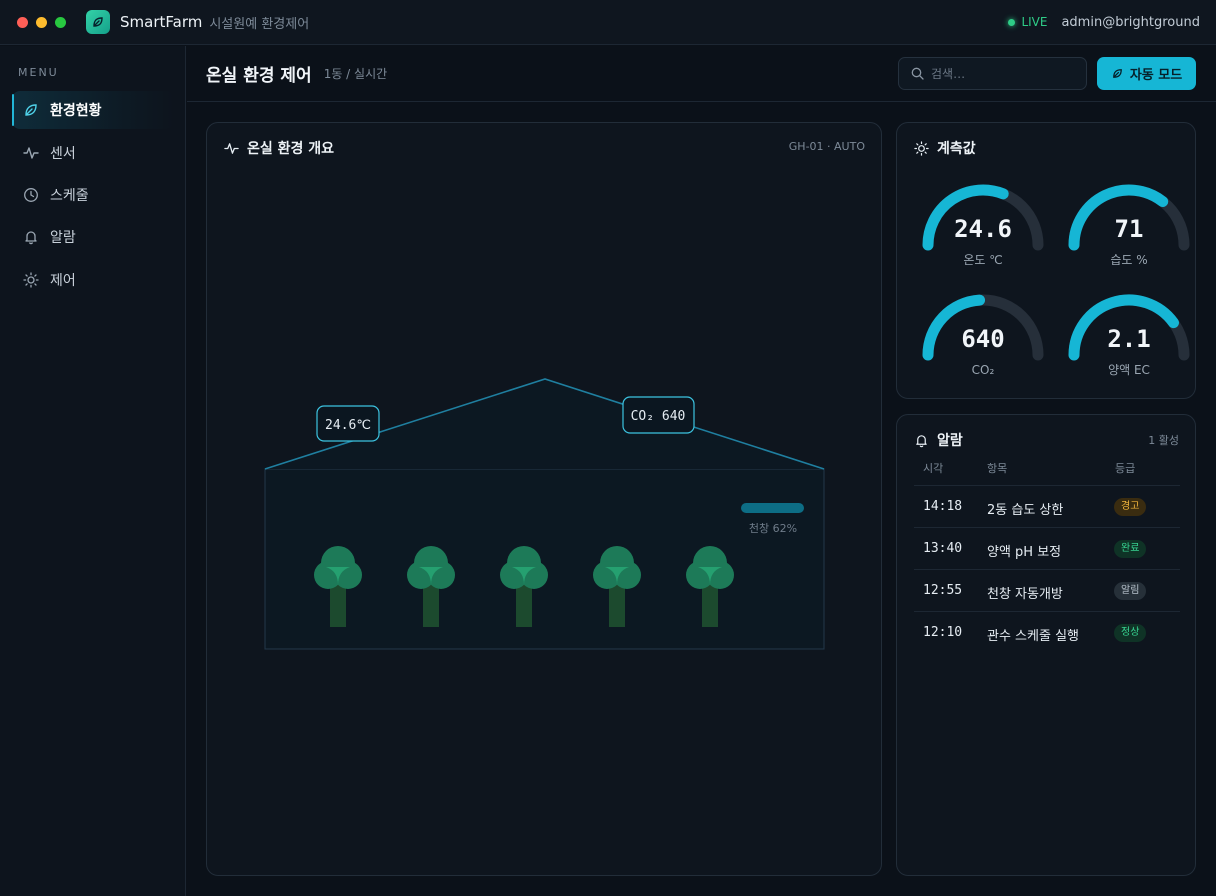 The height and width of the screenshot is (896, 1216). I want to click on gauge: 24.6 온도 ℃, so click(983, 225).